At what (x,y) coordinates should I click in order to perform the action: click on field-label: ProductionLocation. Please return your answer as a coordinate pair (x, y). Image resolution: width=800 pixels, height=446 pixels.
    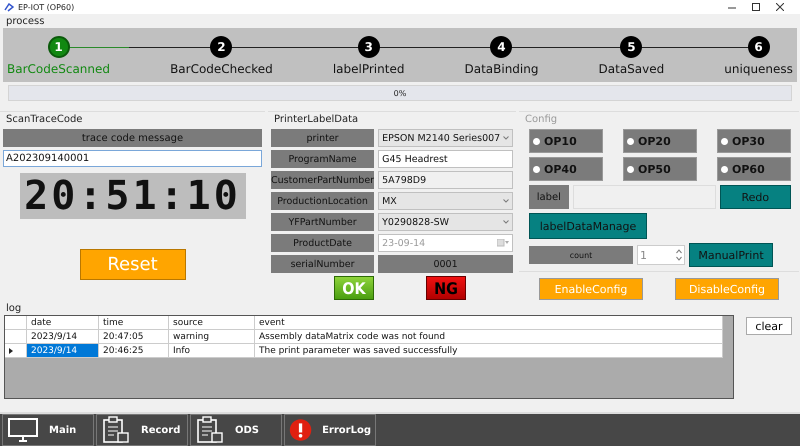
    Looking at the image, I should click on (322, 201).